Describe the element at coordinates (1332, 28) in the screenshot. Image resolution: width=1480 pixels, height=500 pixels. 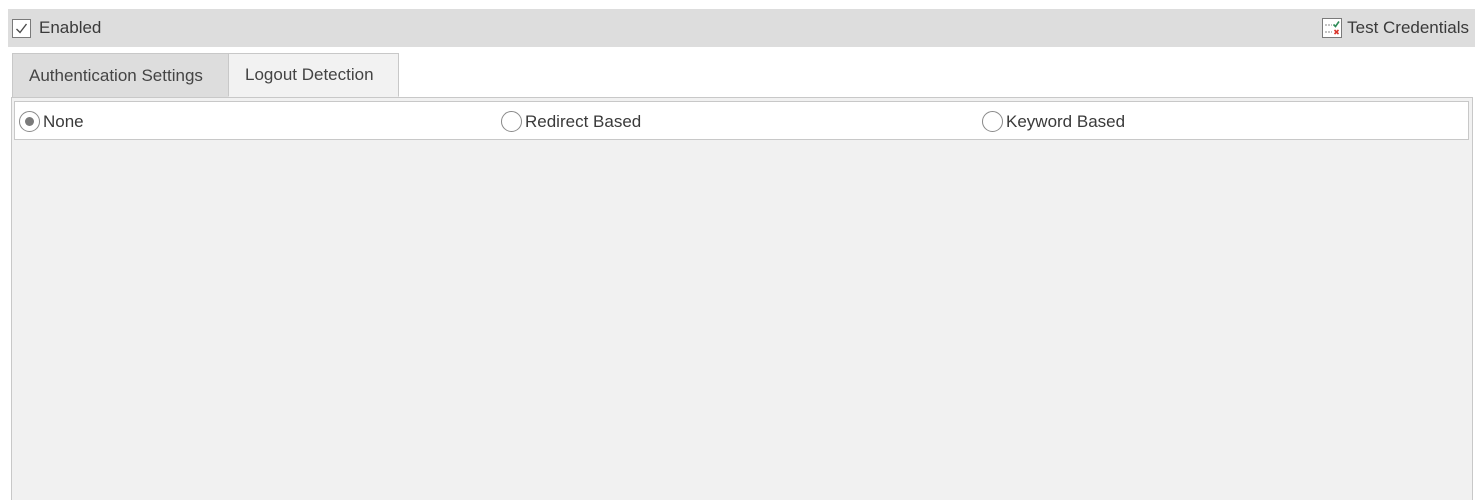
I see `test-credentials-icon` at that location.